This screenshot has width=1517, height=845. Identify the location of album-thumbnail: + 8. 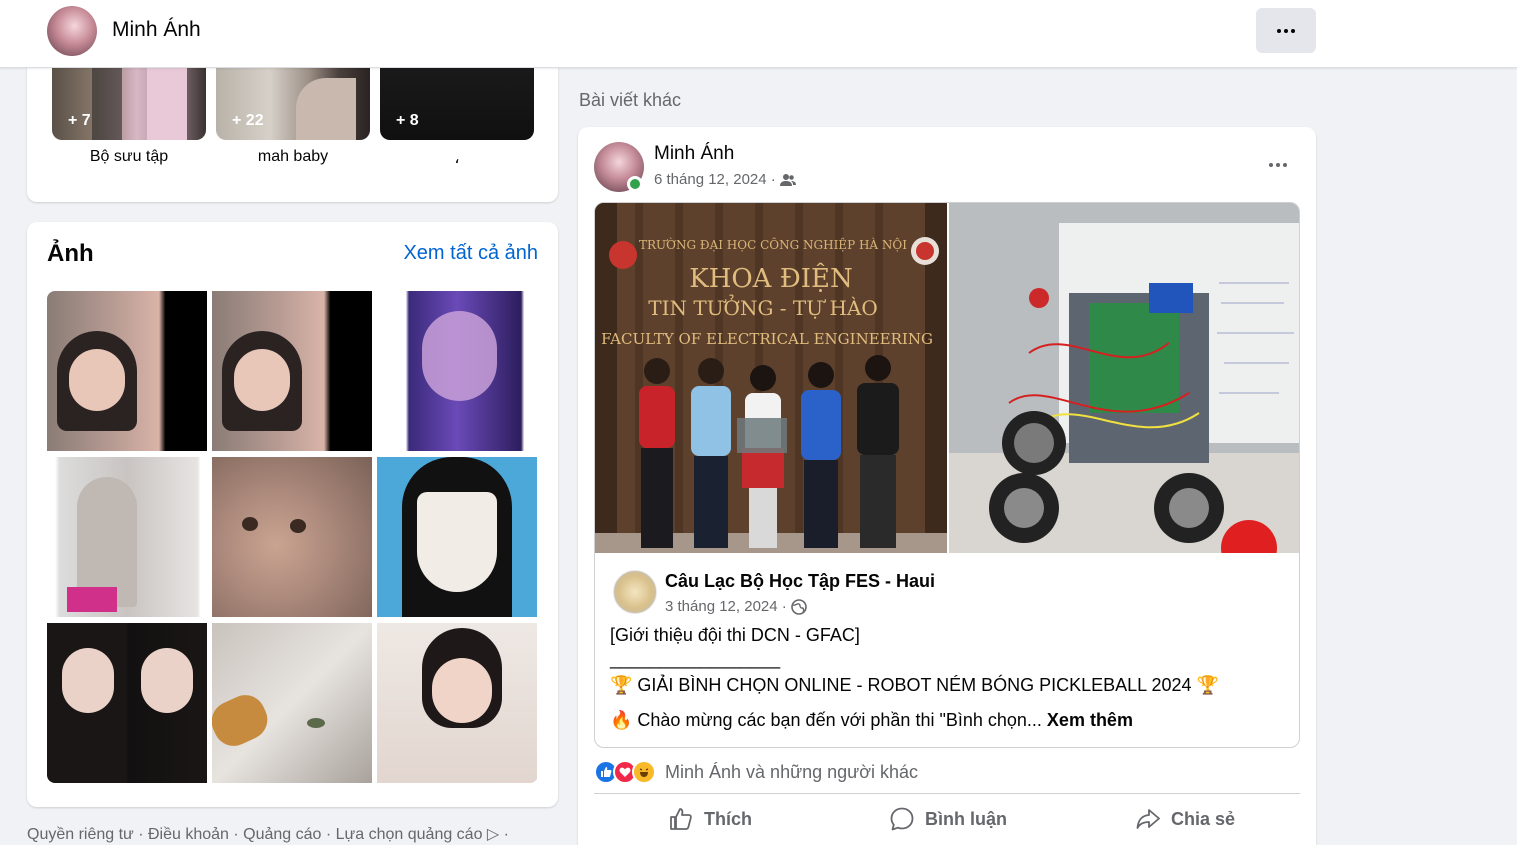
(457, 104).